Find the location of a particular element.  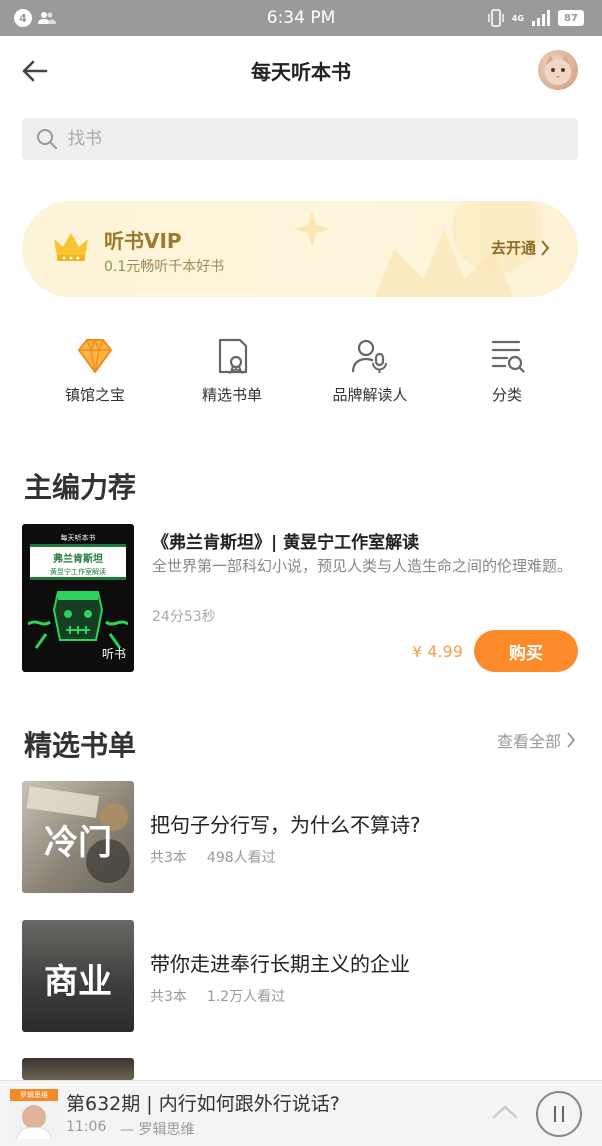

booklist-icon is located at coordinates (233, 356).